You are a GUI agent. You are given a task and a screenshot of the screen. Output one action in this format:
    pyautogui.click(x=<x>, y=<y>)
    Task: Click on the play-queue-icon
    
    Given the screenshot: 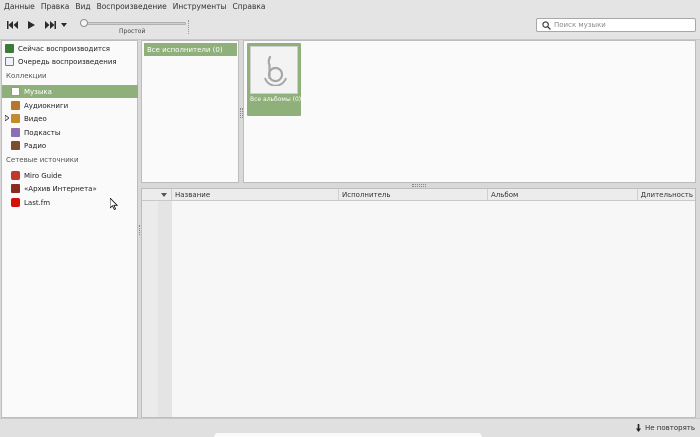 What is the action you would take?
    pyautogui.click(x=9, y=61)
    